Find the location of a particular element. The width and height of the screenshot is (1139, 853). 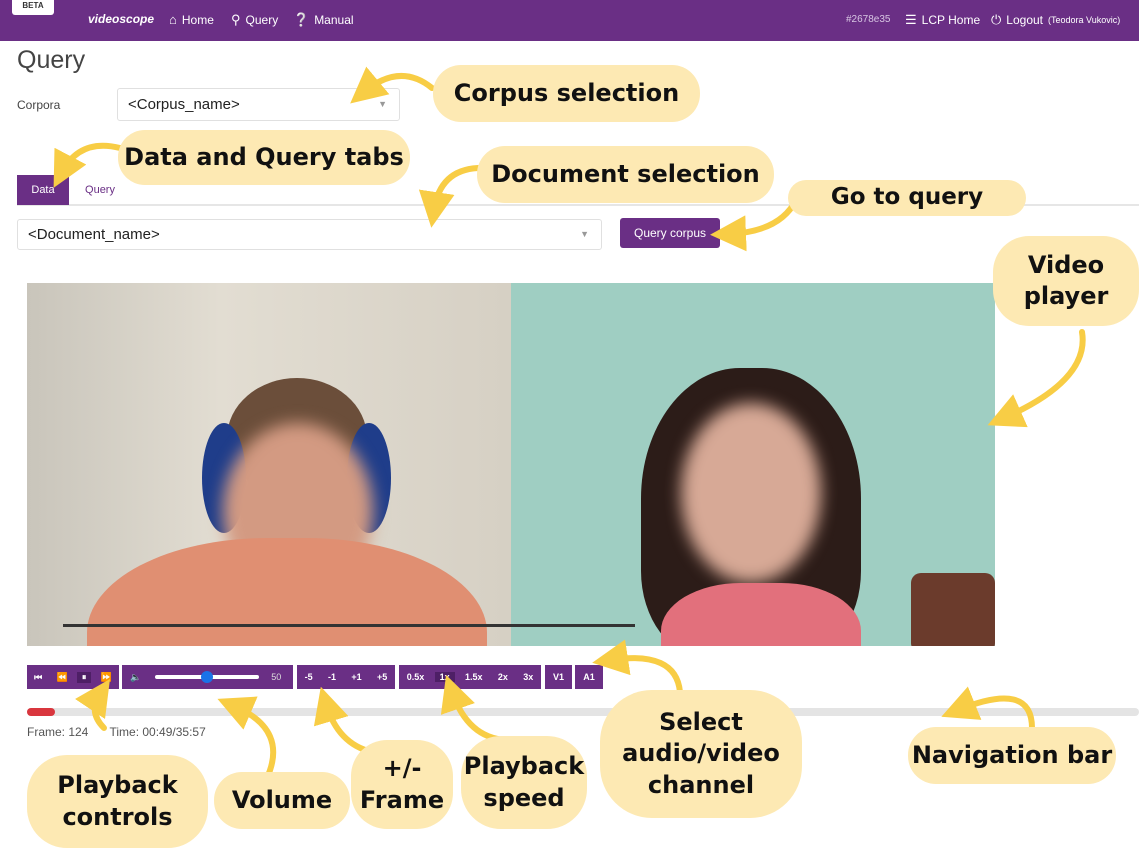

callout-document-selection: Document selection is located at coordinates (625, 174).